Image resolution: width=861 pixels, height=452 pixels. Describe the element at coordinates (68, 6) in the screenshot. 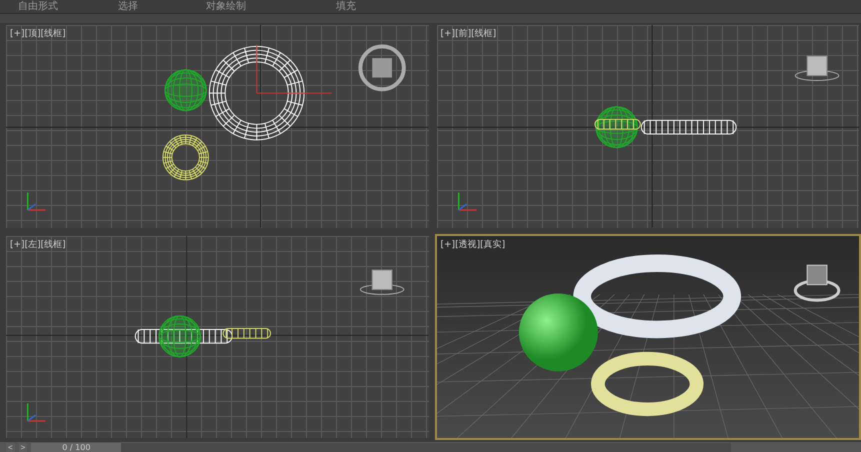

I see `menu-item: 自由形式` at that location.